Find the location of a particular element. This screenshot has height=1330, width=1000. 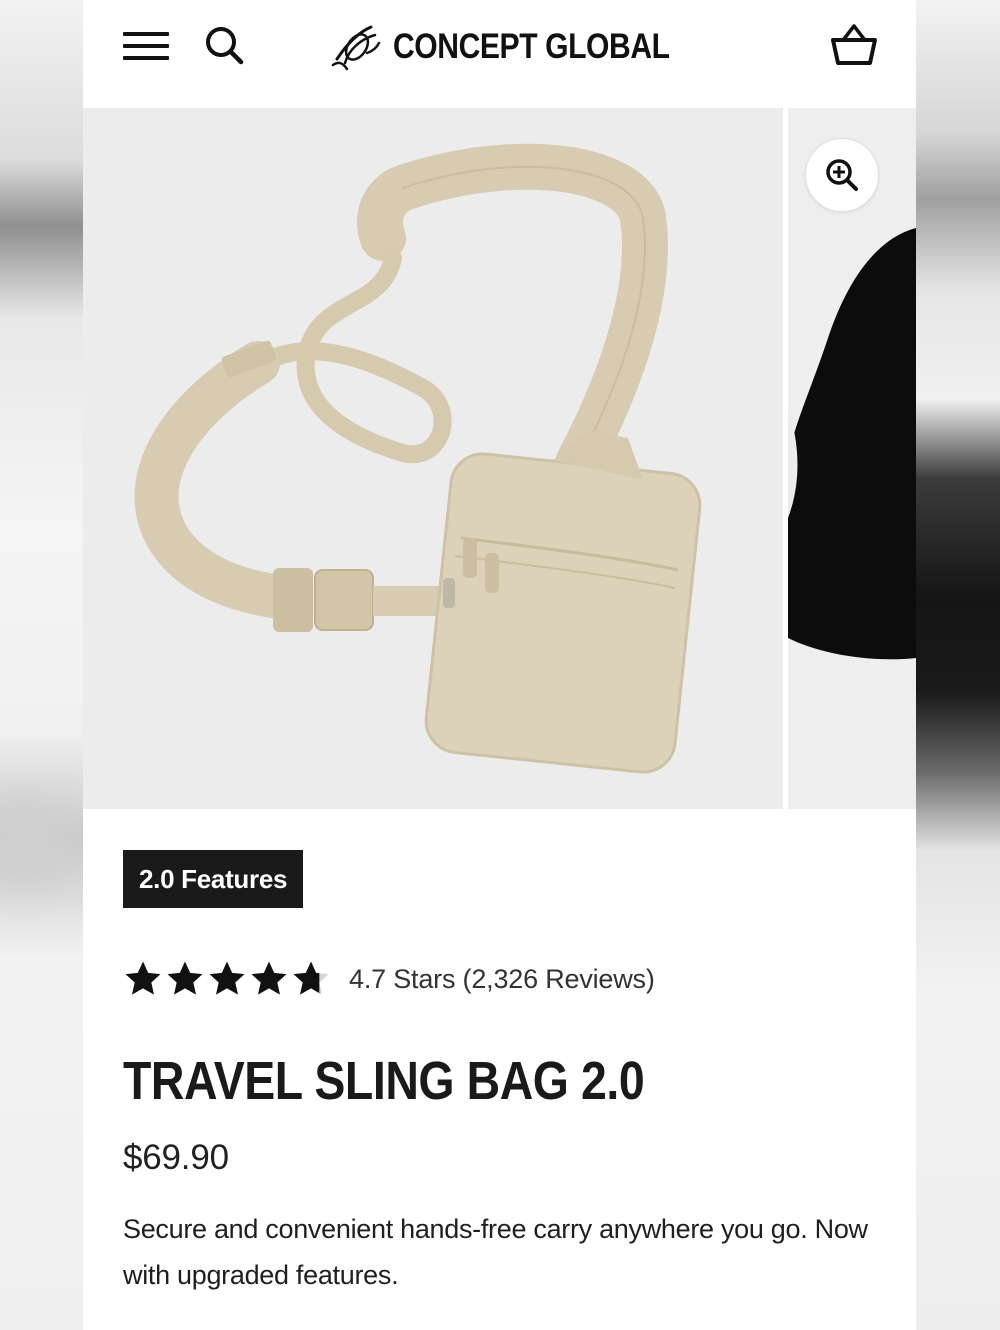

hamburger-menu-icon is located at coordinates (146, 46).